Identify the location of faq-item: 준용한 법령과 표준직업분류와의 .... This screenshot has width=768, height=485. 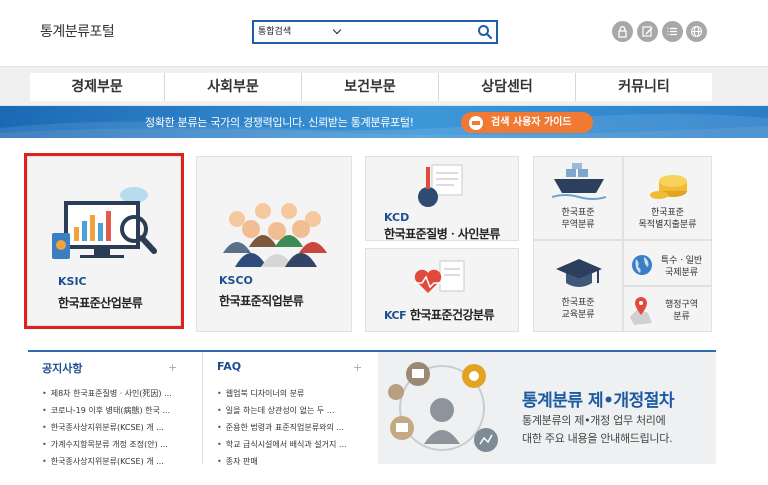
(280, 427).